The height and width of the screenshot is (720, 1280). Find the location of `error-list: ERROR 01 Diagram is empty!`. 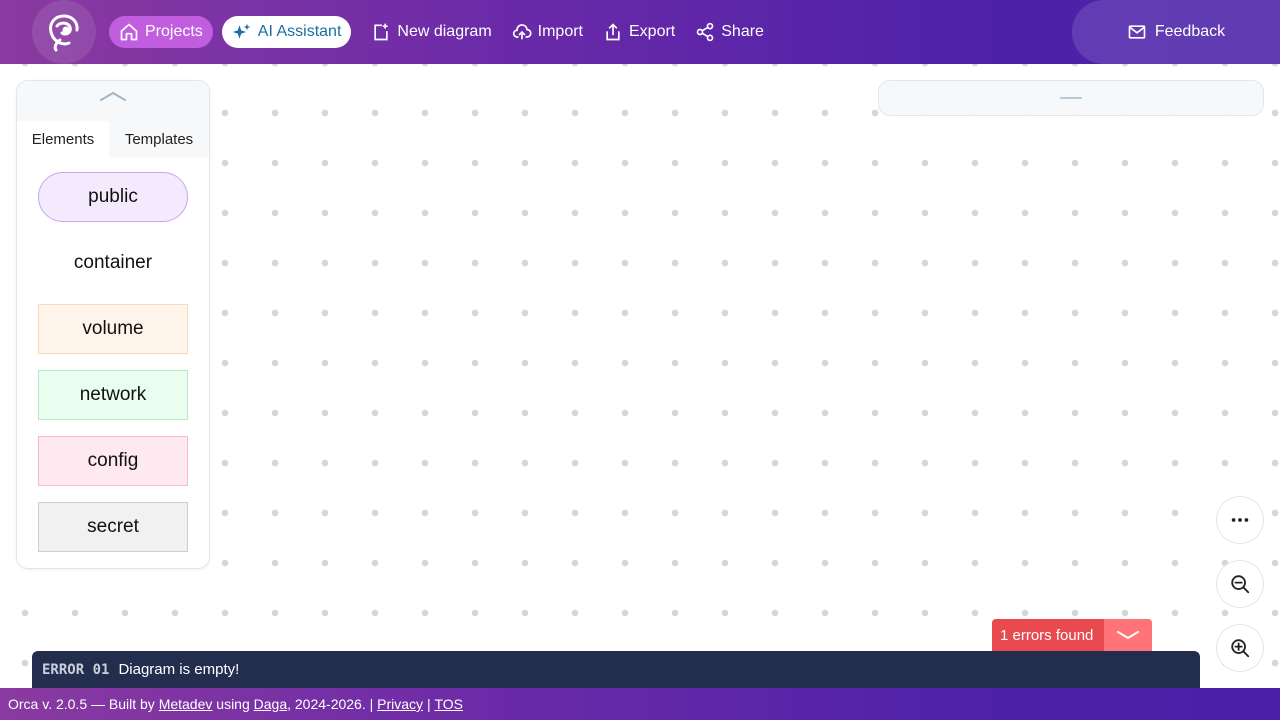

error-list: ERROR 01 Diagram is empty! is located at coordinates (616, 669).